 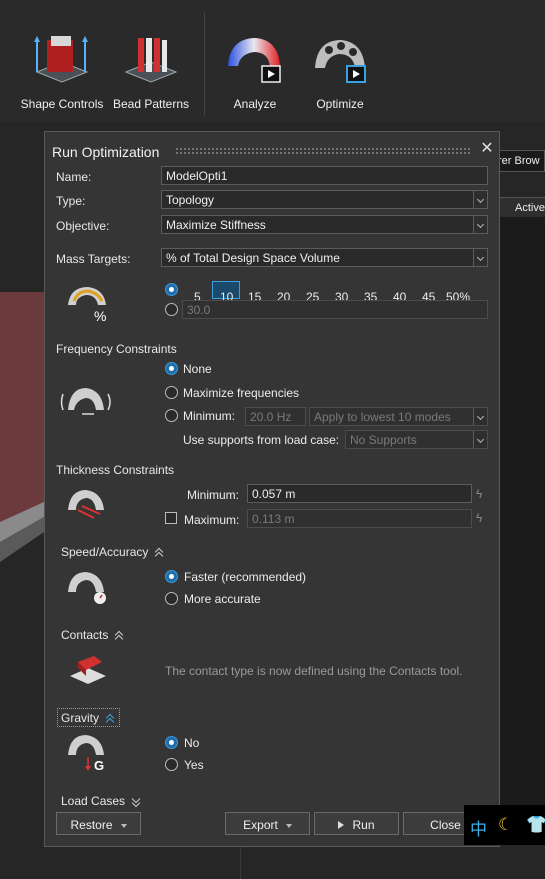 I want to click on analyze-icon, so click(x=254, y=60).